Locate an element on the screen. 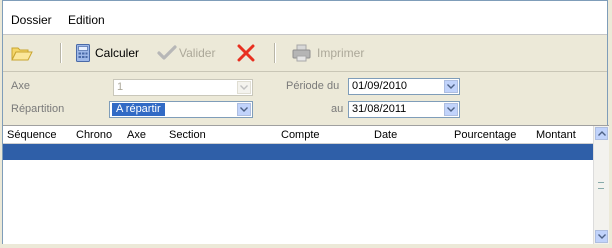  periode-du-label: Période du is located at coordinates (313, 86).